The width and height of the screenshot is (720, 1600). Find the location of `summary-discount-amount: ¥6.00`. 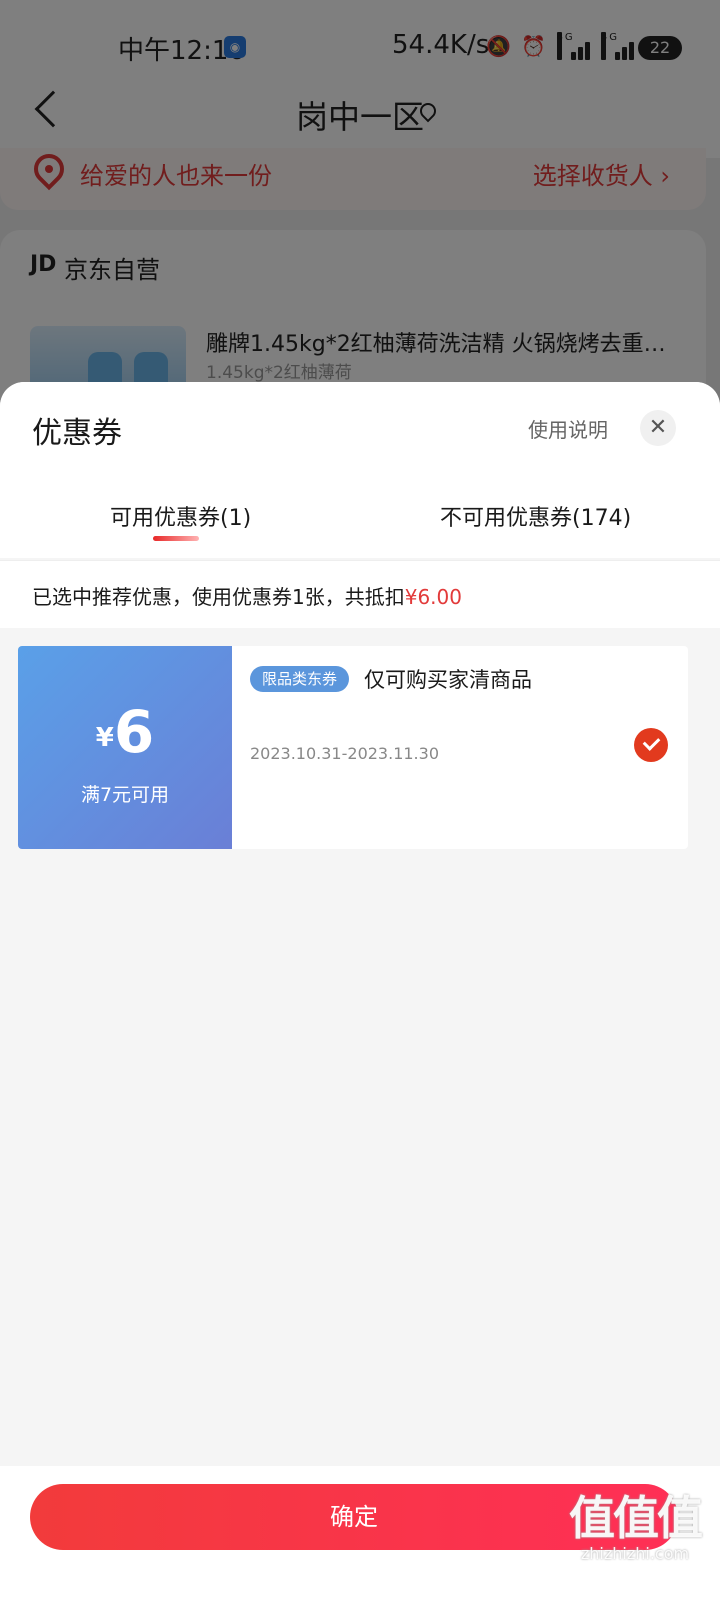

summary-discount-amount: ¥6.00 is located at coordinates (433, 597).